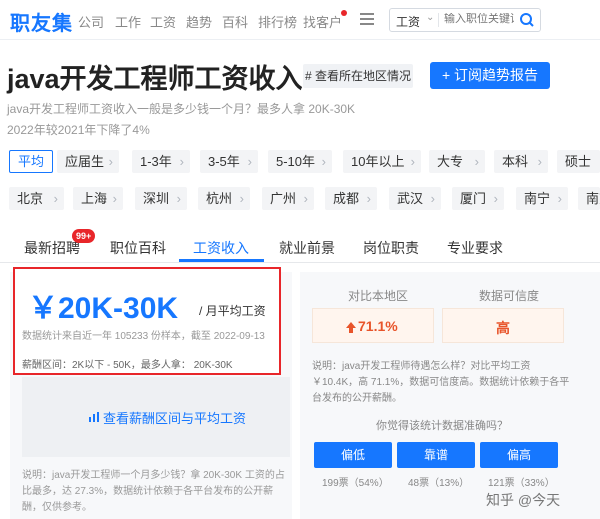  I want to click on chevron-down-icon: ⌄, so click(430, 17).